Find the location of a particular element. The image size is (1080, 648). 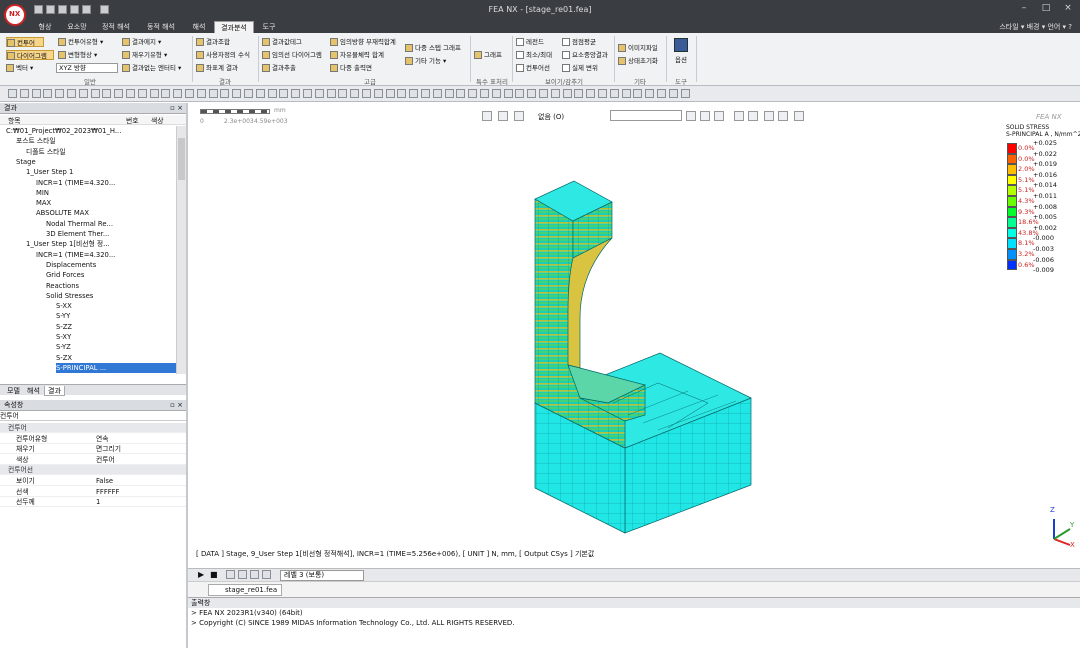

level-dropdown: 레벨 3 (보통) is located at coordinates (322, 575).